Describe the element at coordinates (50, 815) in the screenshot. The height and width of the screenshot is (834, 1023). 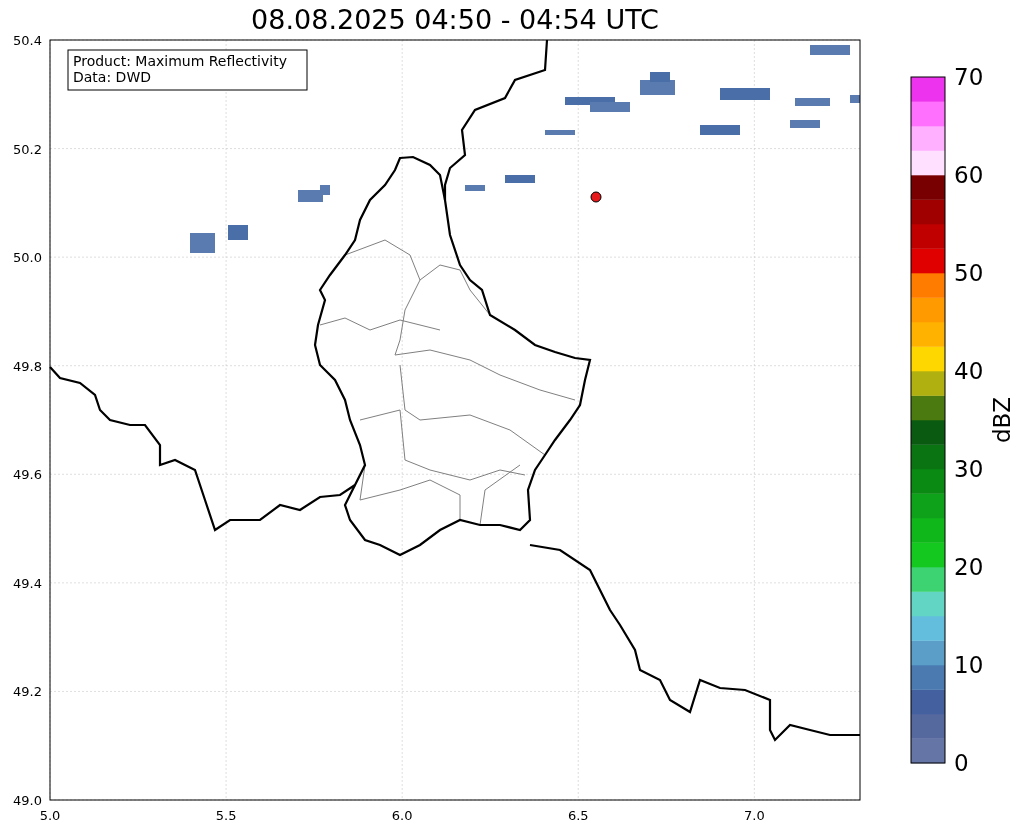
I see `x-tick-label: 5.0` at that location.